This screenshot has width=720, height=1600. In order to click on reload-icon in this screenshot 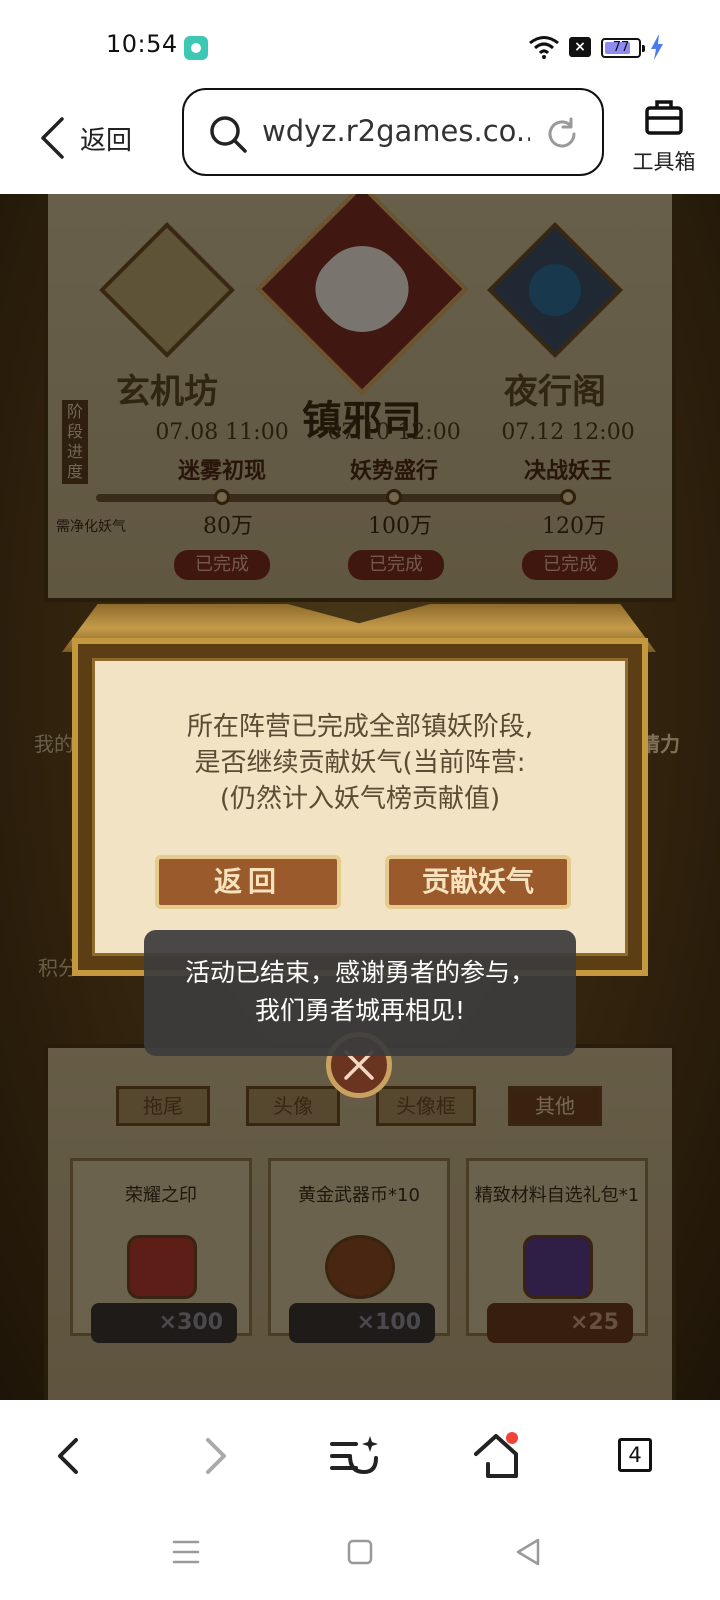, I will do `click(562, 134)`.